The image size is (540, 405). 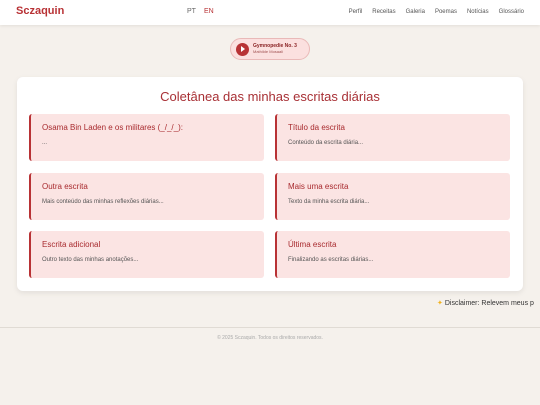 What do you see at coordinates (242, 49) in the screenshot?
I see `play-icon` at bounding box center [242, 49].